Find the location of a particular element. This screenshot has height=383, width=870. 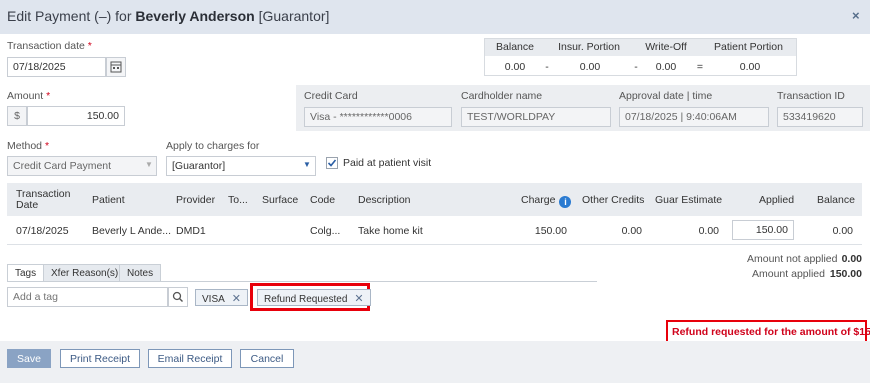

title-prefix: Edit Payment (–) for is located at coordinates (71, 16).